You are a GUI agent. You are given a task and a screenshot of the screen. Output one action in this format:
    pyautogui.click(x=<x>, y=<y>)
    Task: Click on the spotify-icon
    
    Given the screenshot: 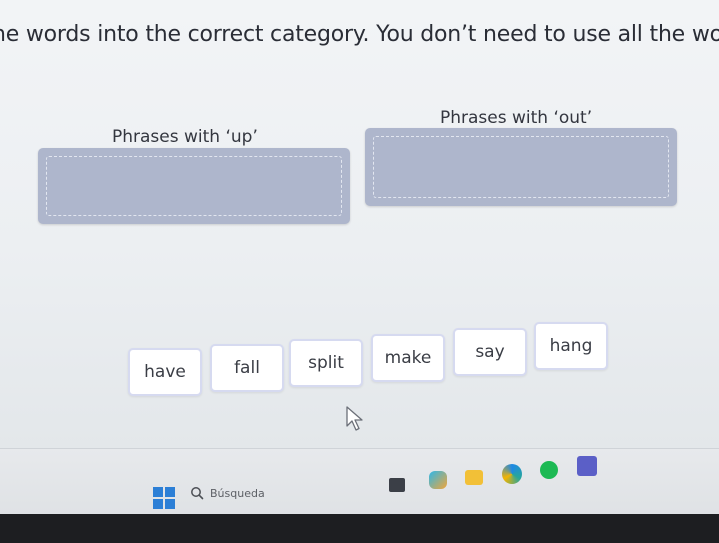 What is the action you would take?
    pyautogui.click(x=549, y=470)
    